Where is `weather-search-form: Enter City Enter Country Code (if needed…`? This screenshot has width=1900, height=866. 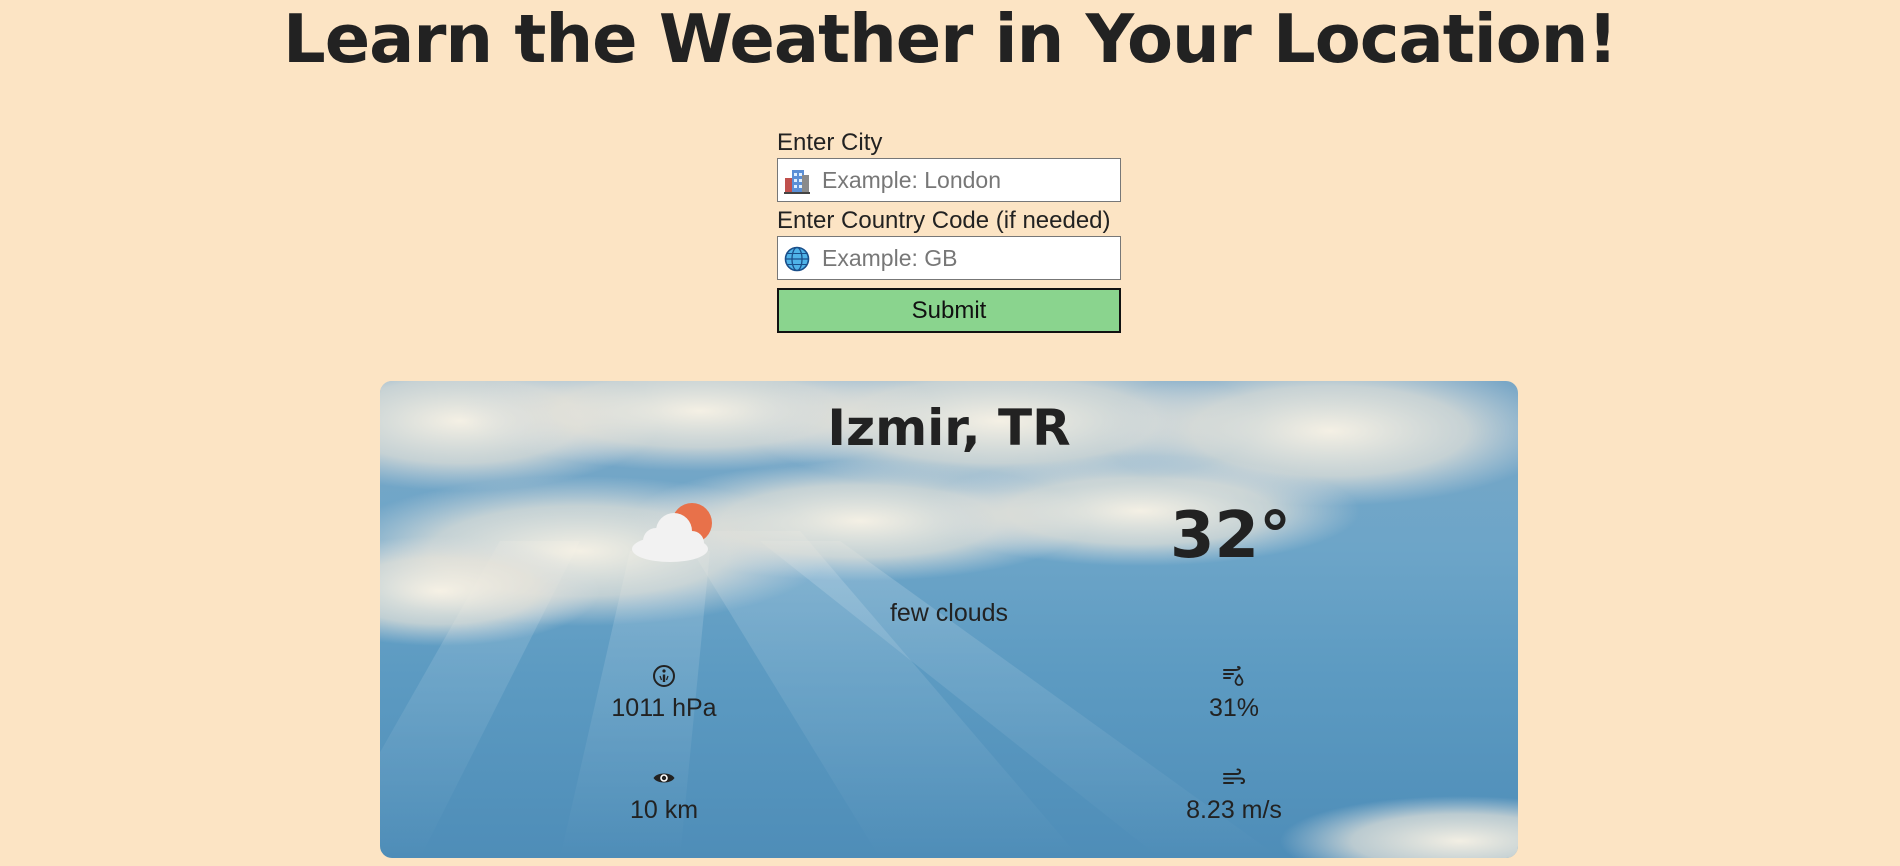 weather-search-form: Enter City Enter Country Code (if needed… is located at coordinates (949, 230).